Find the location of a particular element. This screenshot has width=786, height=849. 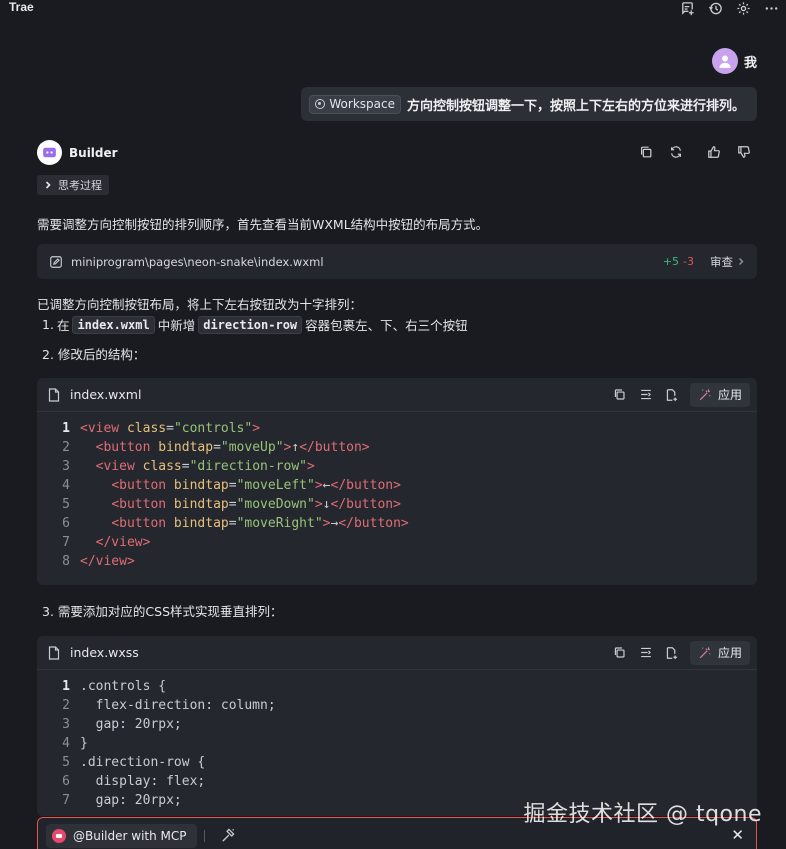

chat-add-icon is located at coordinates (687, 8).